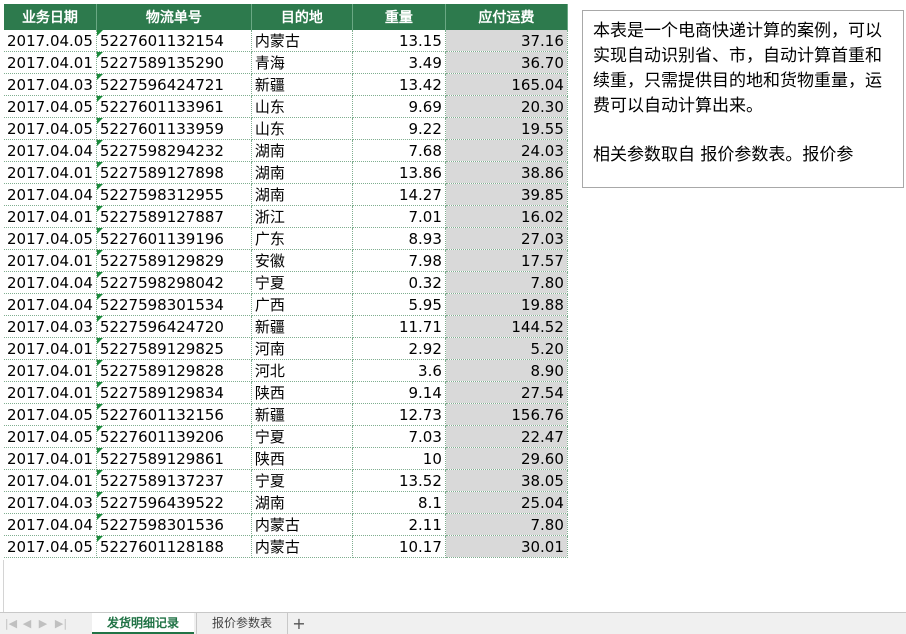 The width and height of the screenshot is (906, 634). I want to click on cell-weight: 2.92, so click(399, 348).